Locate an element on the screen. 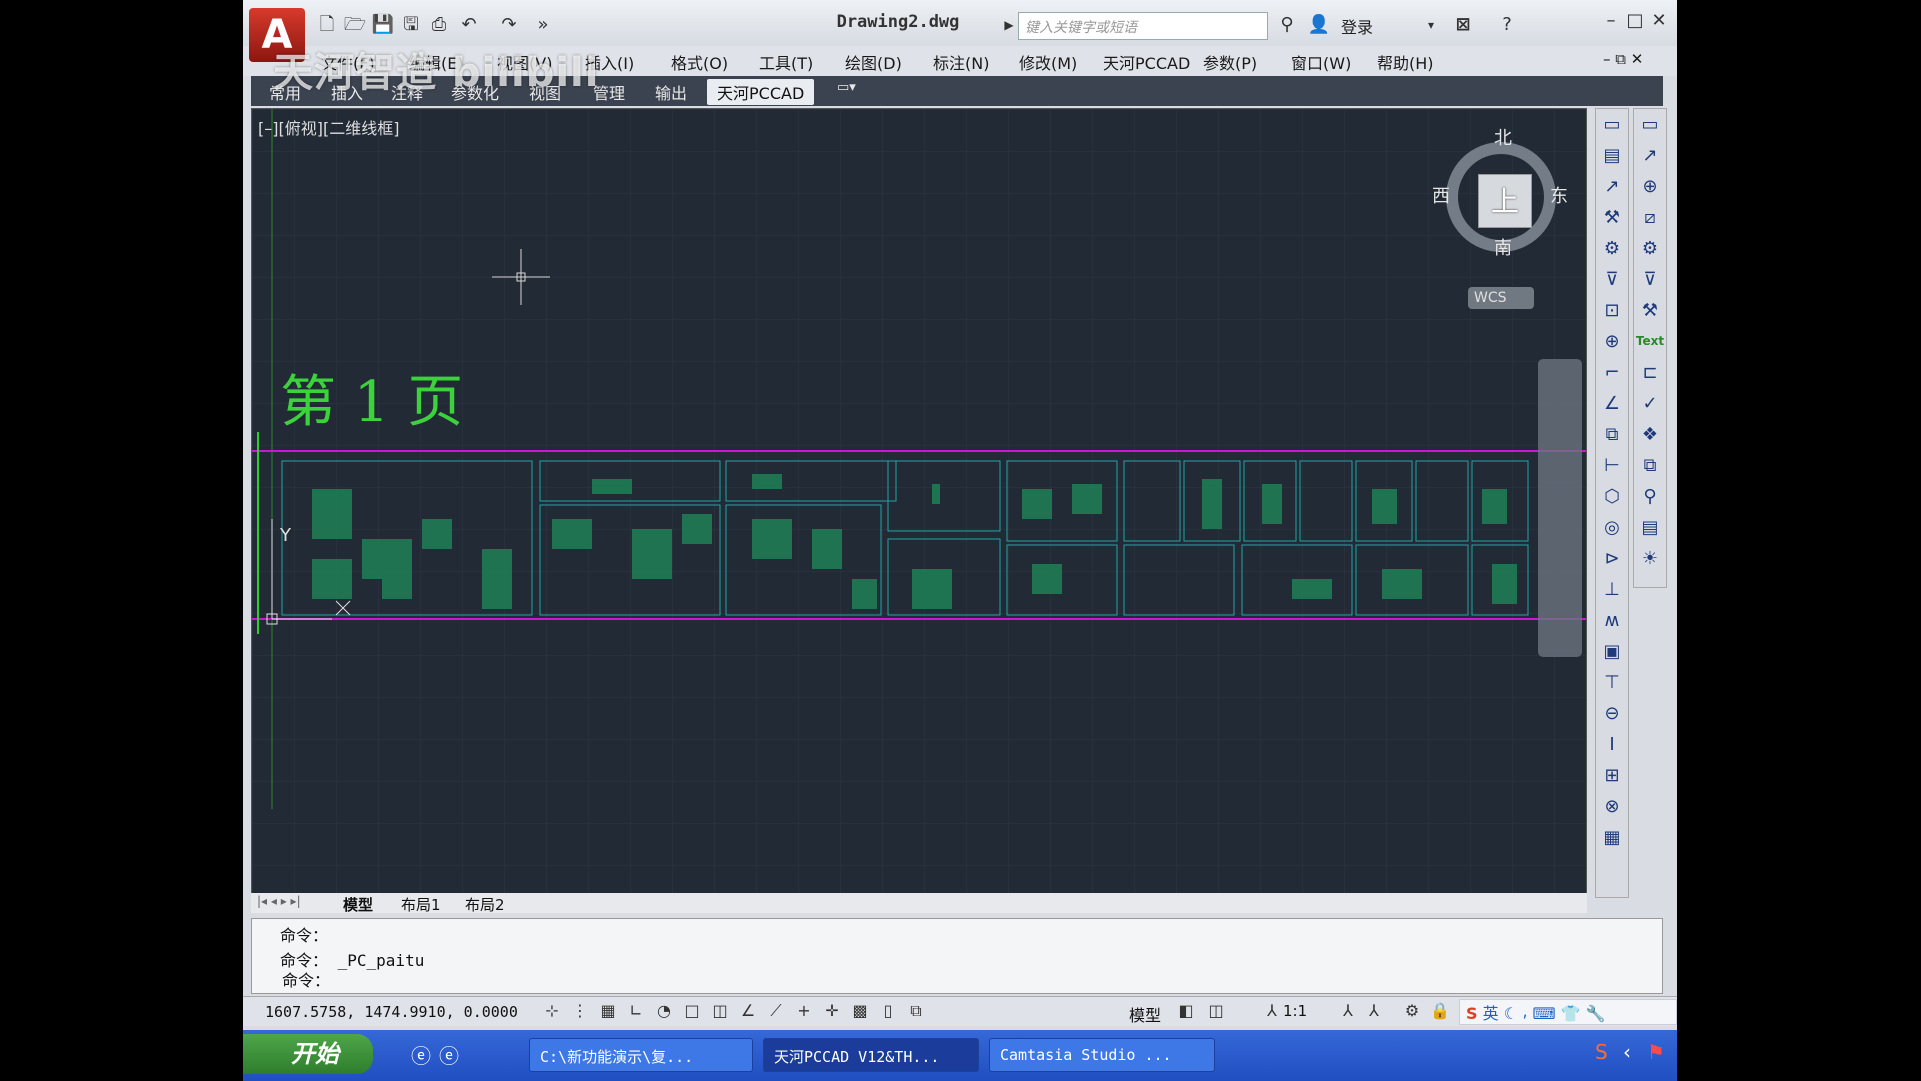 The image size is (1921, 1081). new-file-icon: 🗋 is located at coordinates (327, 25).